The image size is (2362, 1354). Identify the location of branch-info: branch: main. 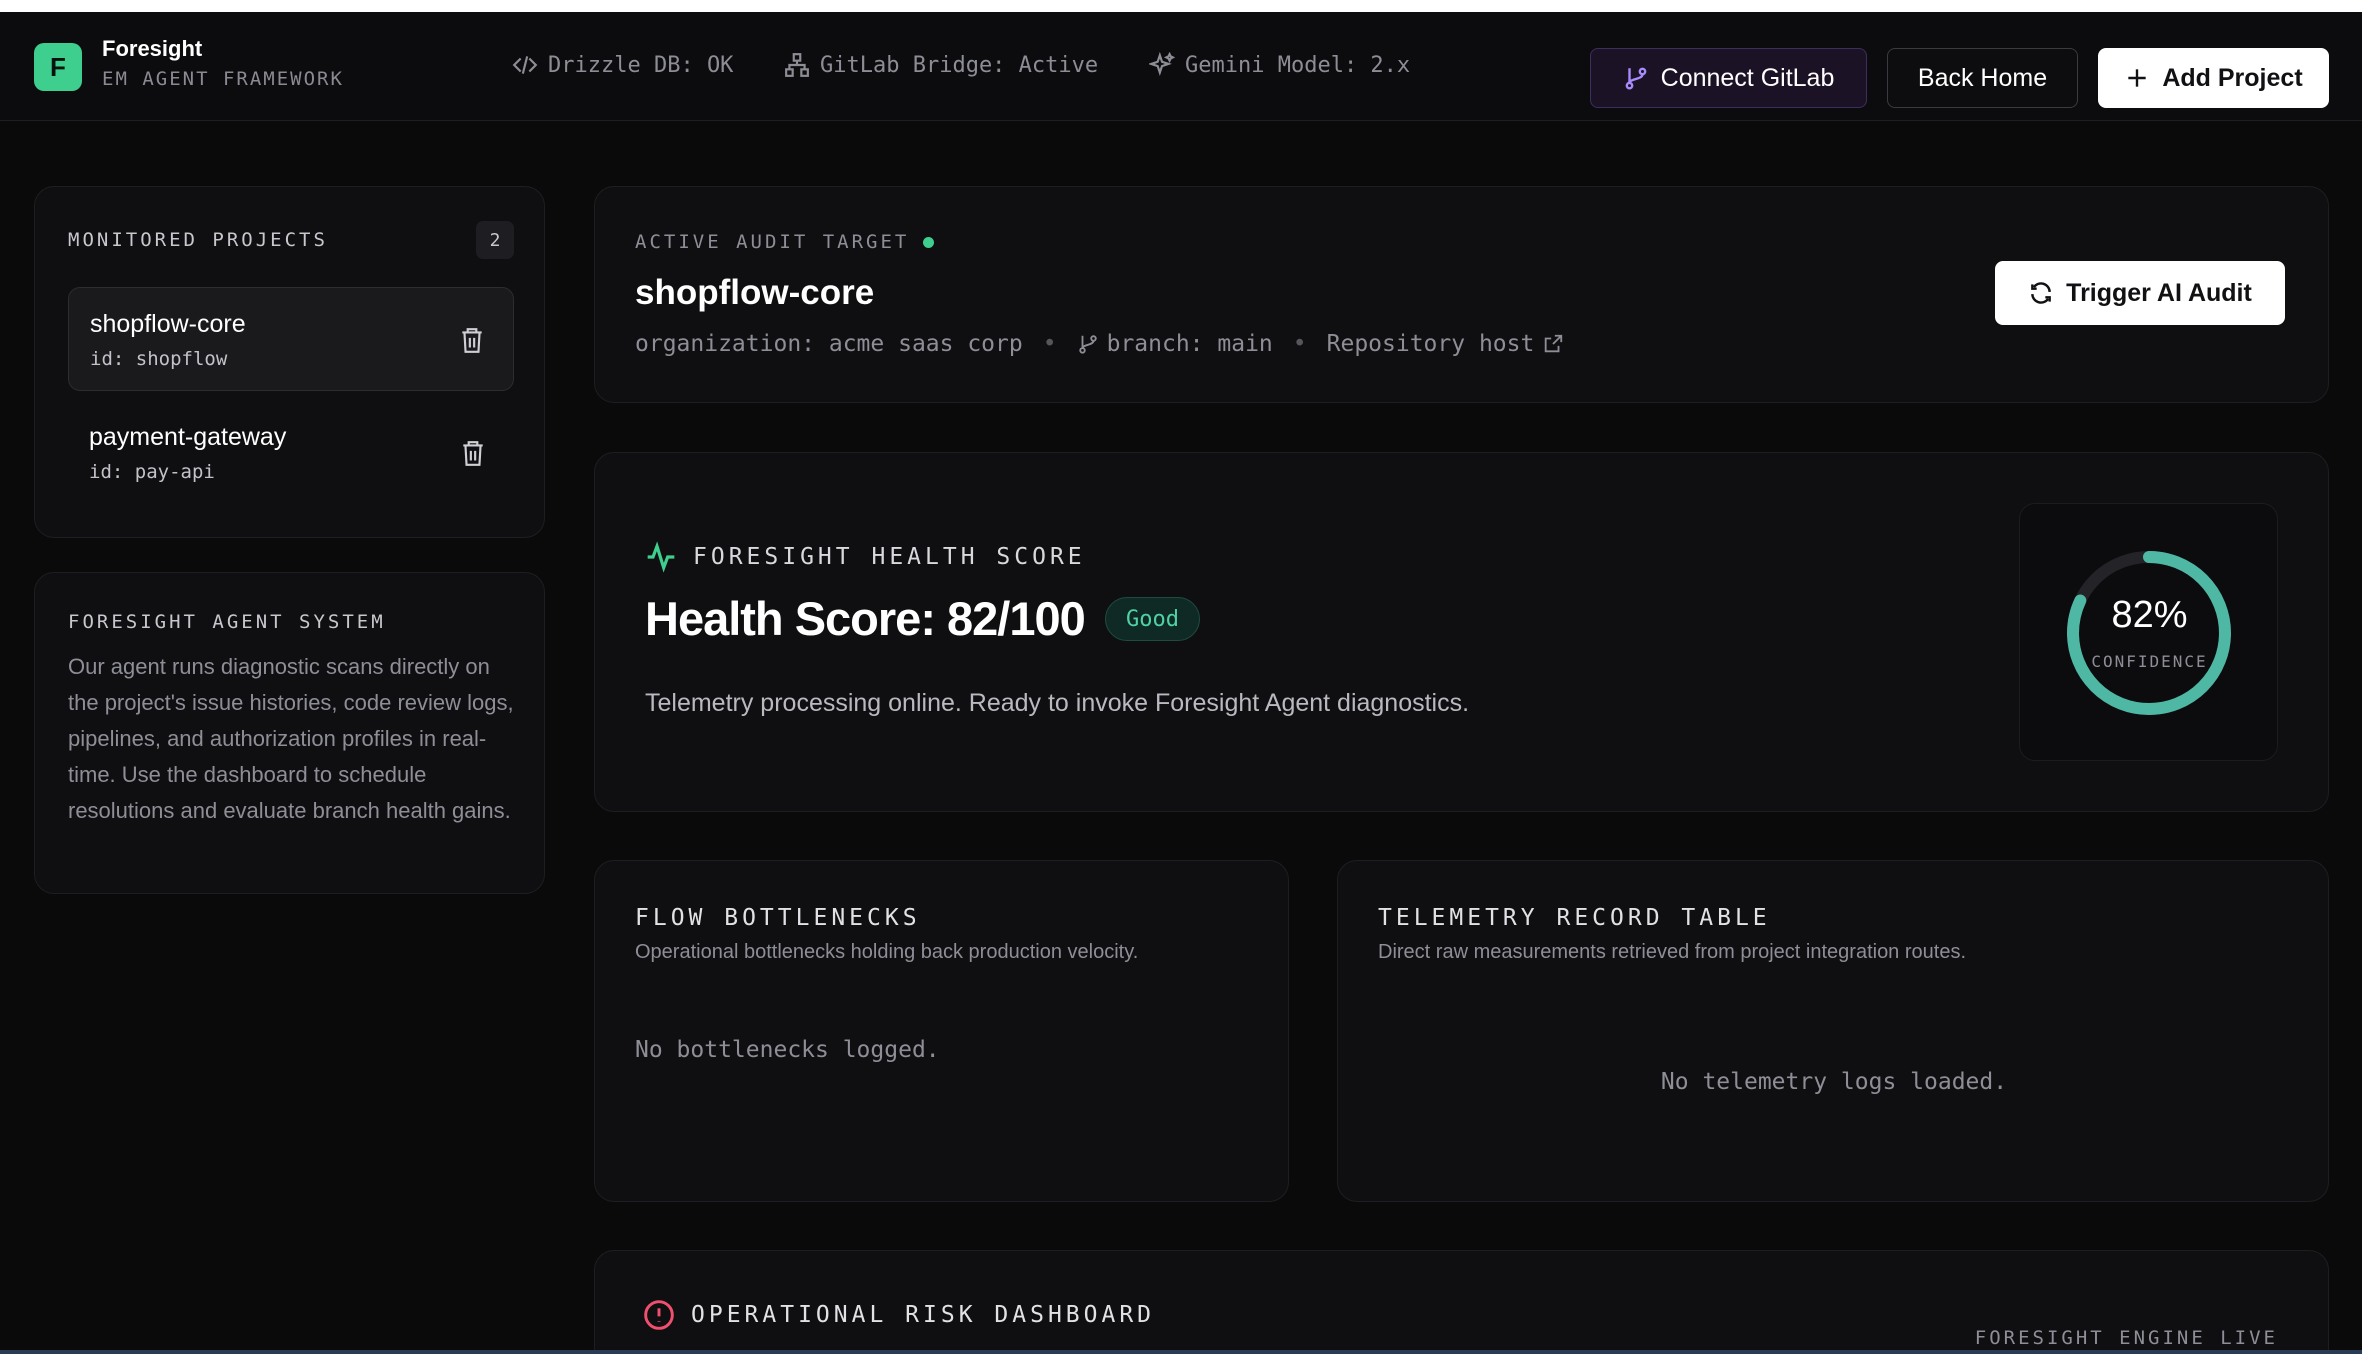
(1175, 344).